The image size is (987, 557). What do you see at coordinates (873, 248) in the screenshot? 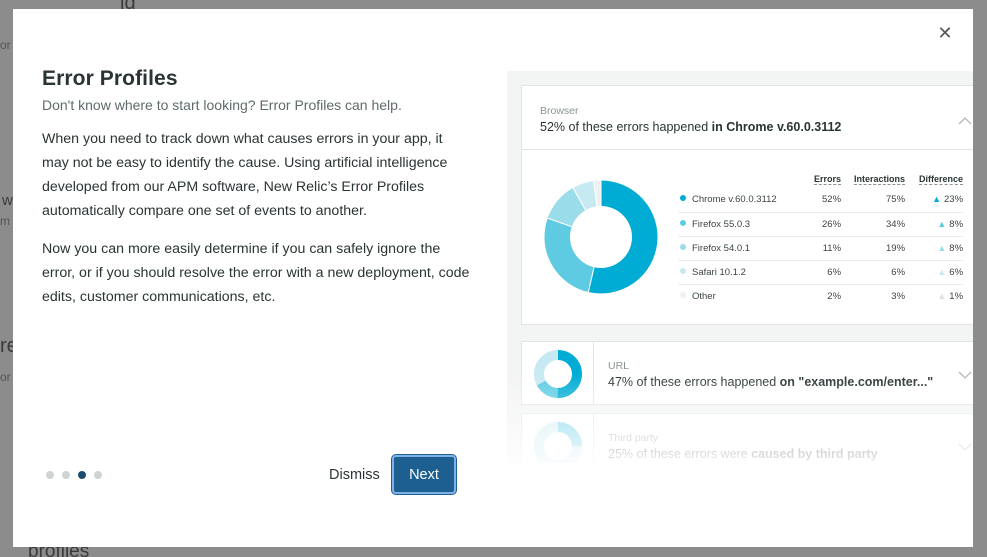
I see `row-interactions: 19%` at bounding box center [873, 248].